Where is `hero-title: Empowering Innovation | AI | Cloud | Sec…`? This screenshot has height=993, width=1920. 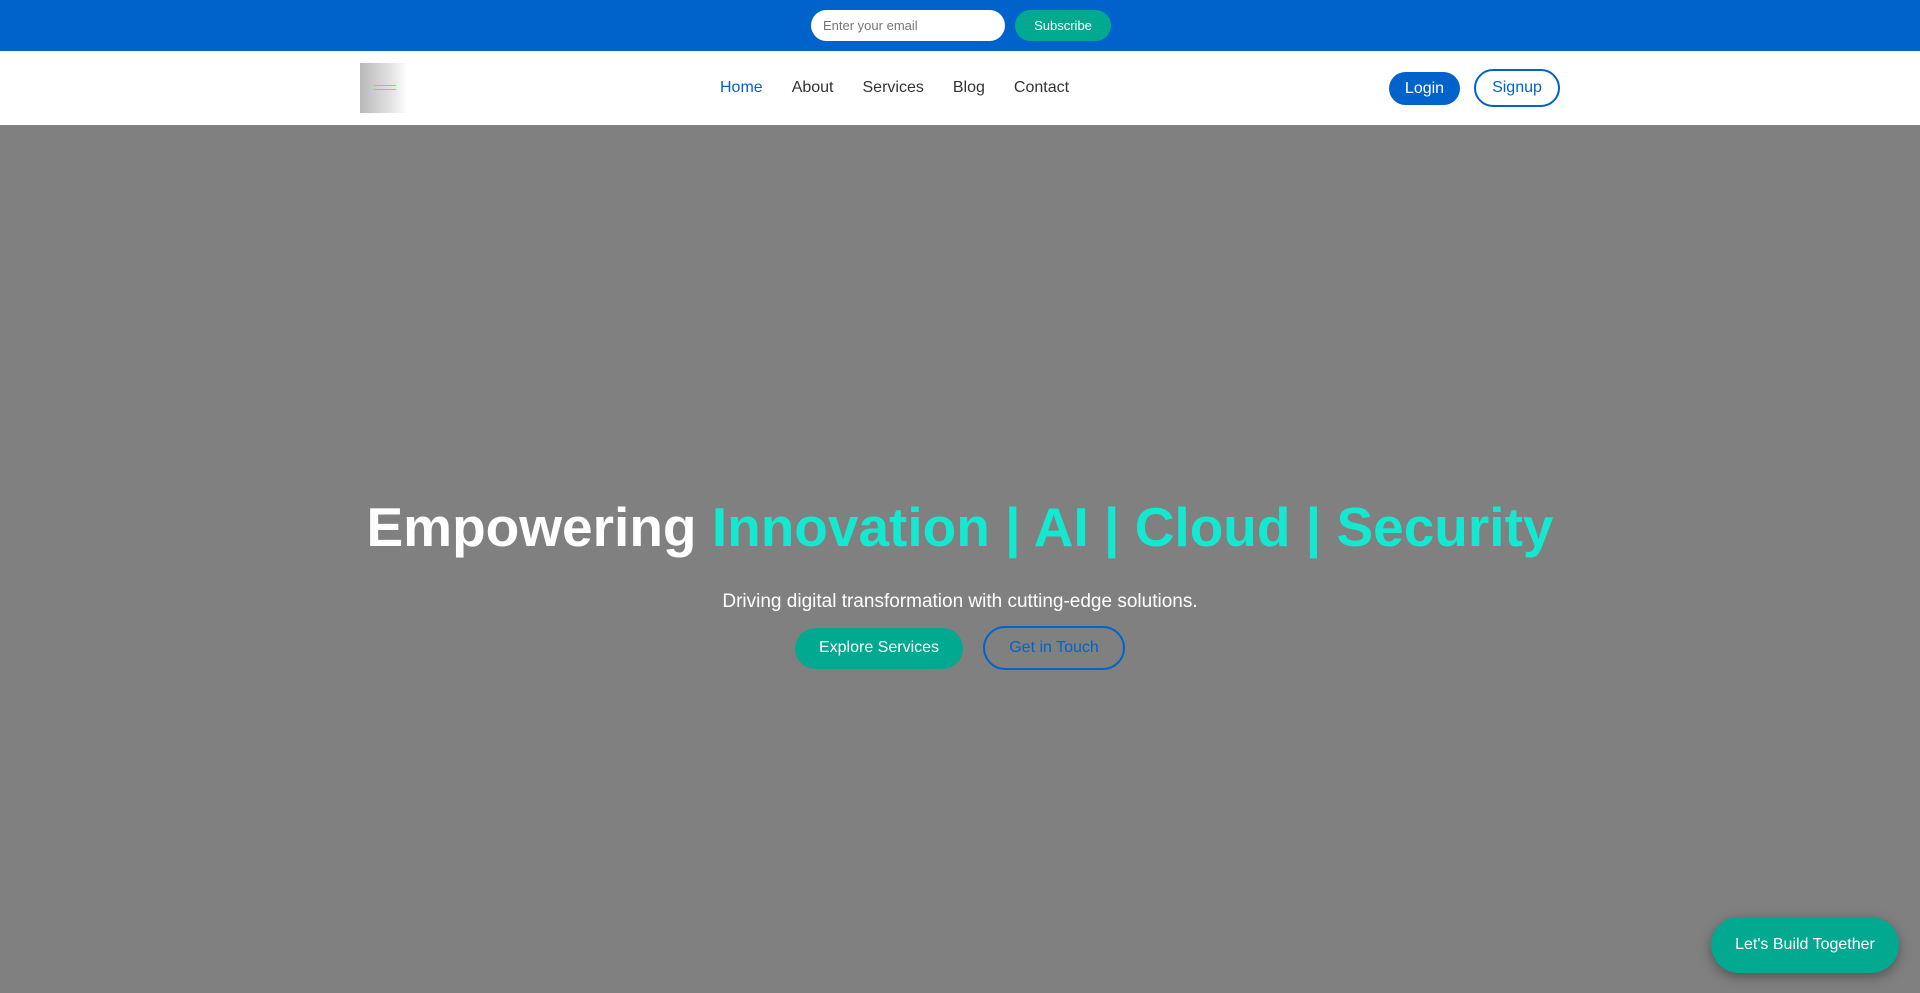
hero-title: Empowering Innovation | AI | Cloud | Sec… is located at coordinates (960, 527).